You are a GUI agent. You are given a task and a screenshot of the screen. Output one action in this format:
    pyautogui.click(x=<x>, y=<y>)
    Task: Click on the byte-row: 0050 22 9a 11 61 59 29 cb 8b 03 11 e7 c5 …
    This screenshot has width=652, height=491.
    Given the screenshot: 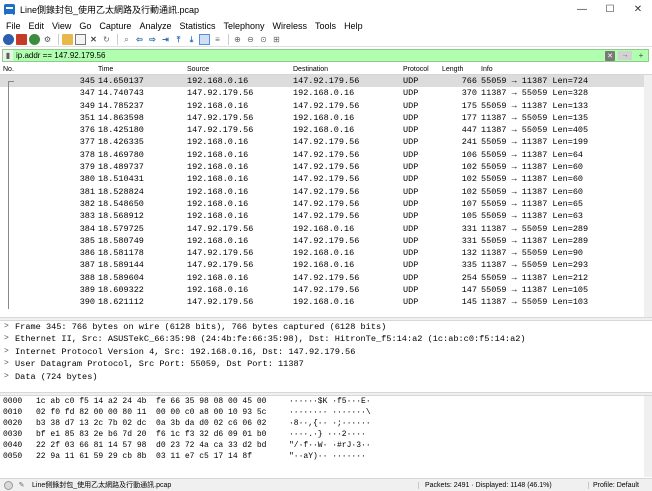 What is the action you would take?
    pyautogui.click(x=326, y=456)
    